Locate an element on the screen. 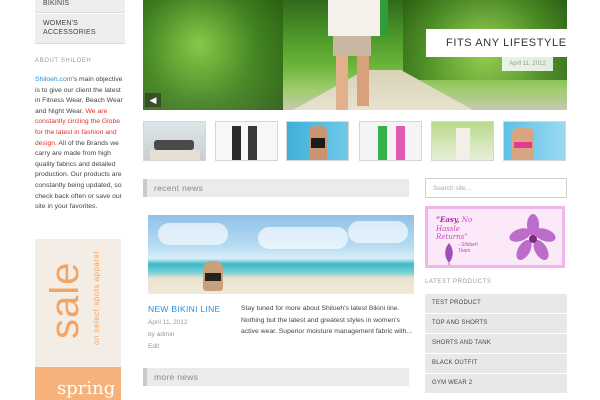 This screenshot has width=600, height=400. nav-item-bikinis: BIKINIS is located at coordinates (80, 6).